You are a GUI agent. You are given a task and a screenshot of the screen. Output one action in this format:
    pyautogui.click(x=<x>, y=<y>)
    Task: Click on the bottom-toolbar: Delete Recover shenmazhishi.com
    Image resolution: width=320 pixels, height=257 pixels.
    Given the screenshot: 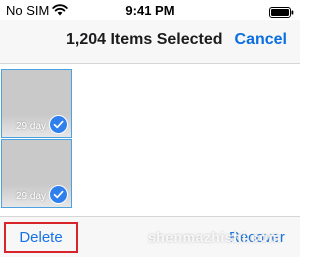 What is the action you would take?
    pyautogui.click(x=150, y=236)
    